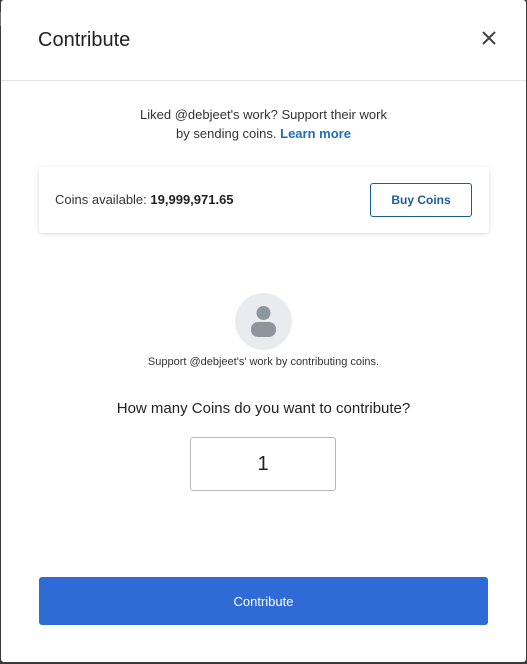 The image size is (527, 664). I want to click on avatar, so click(263, 321).